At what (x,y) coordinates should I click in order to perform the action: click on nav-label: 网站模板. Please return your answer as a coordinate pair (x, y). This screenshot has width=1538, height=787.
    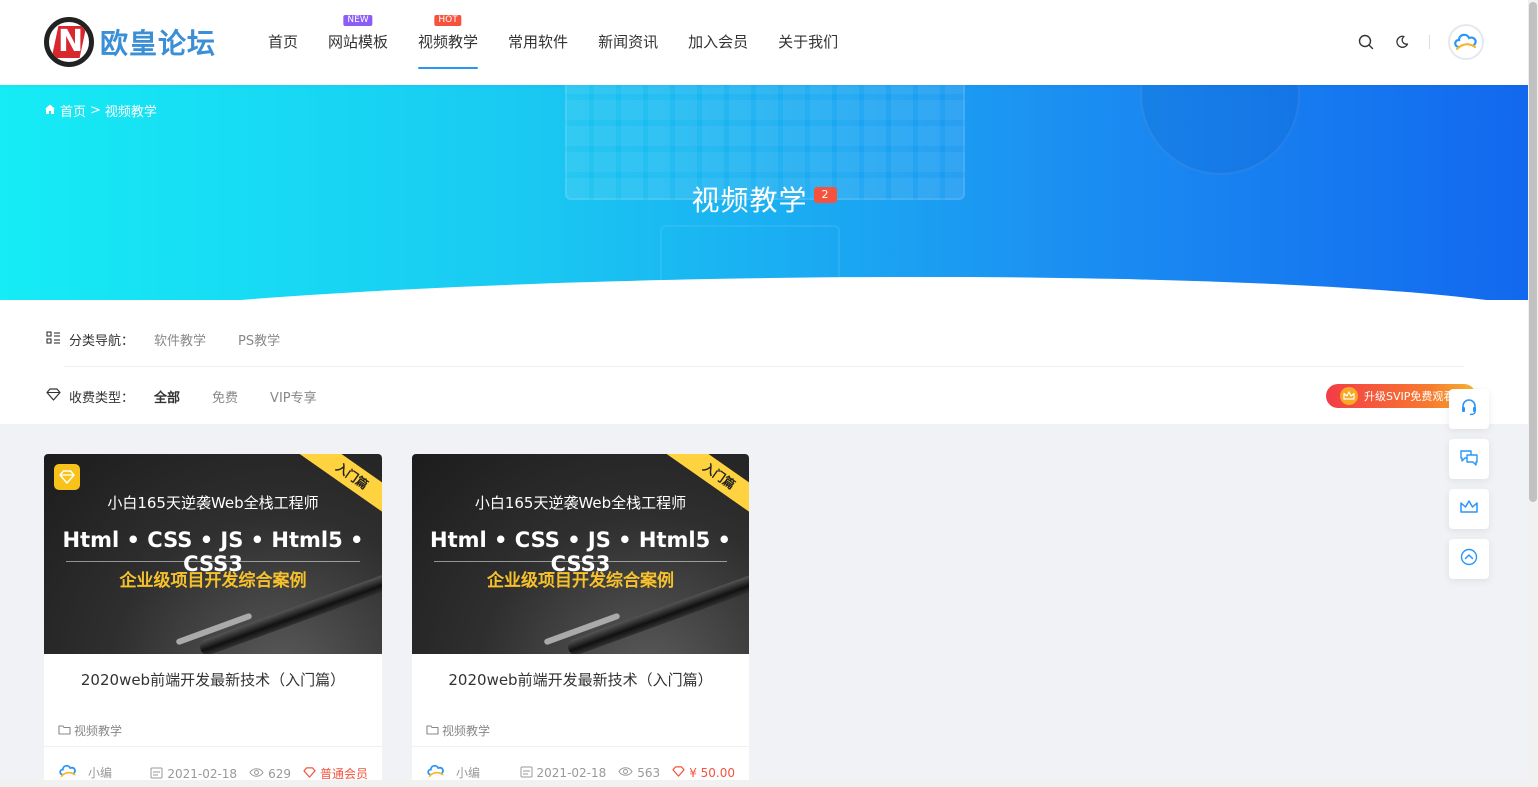
    Looking at the image, I should click on (358, 42).